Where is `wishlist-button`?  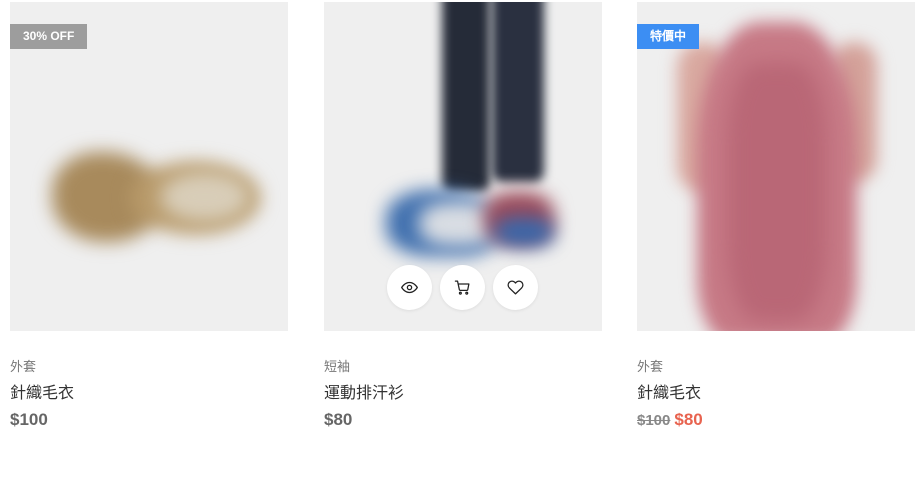
wishlist-button is located at coordinates (515, 287).